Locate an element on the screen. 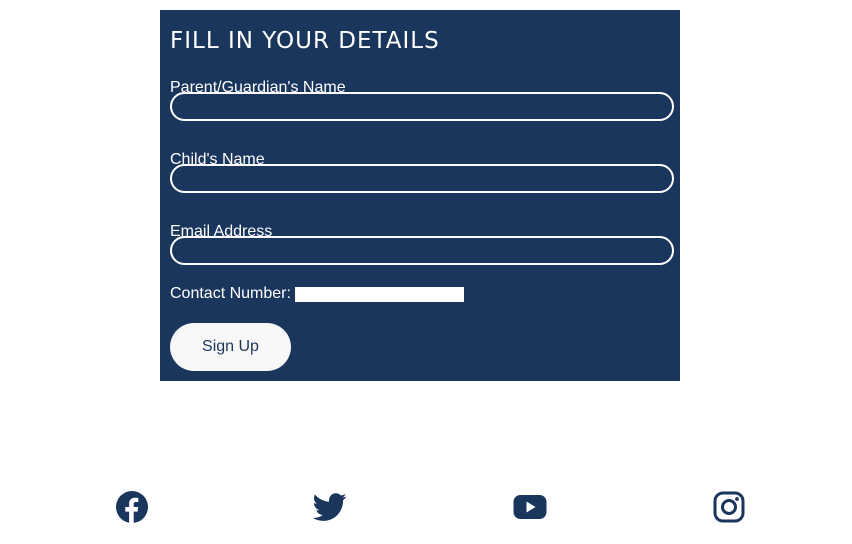  parent-name-input is located at coordinates (422, 106).